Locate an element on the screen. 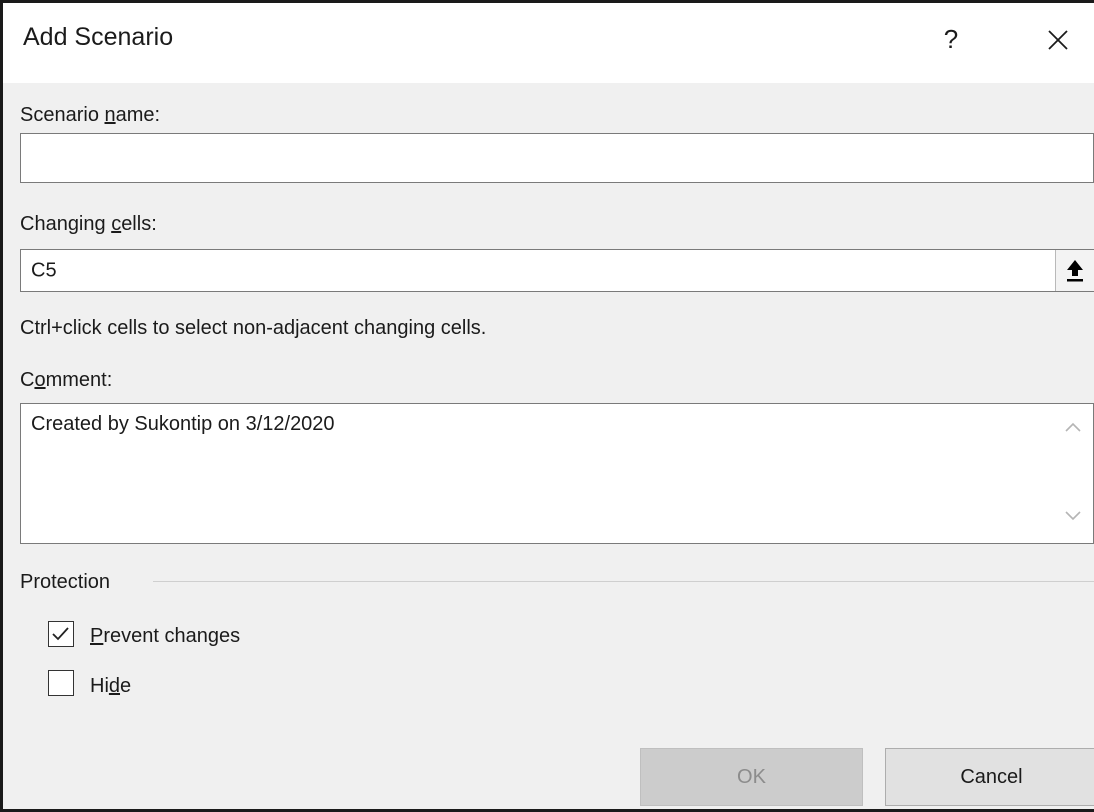 The image size is (1094, 812). changing-cells-label: Changing cells: is located at coordinates (88, 224).